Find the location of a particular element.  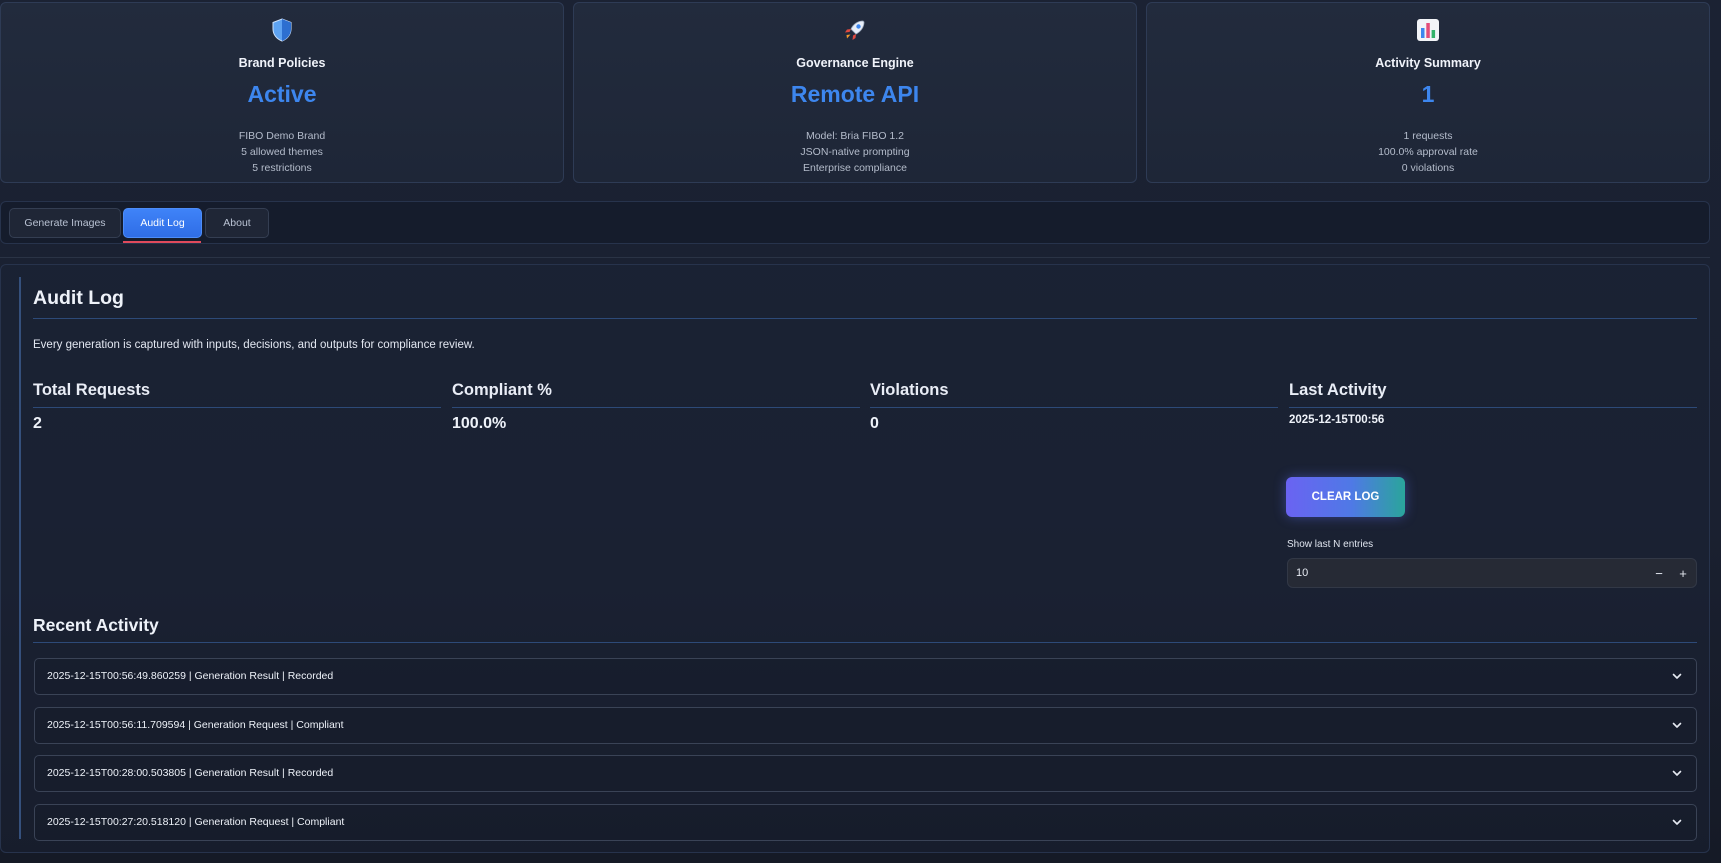

entries-count-value: 10 is located at coordinates (1302, 573).